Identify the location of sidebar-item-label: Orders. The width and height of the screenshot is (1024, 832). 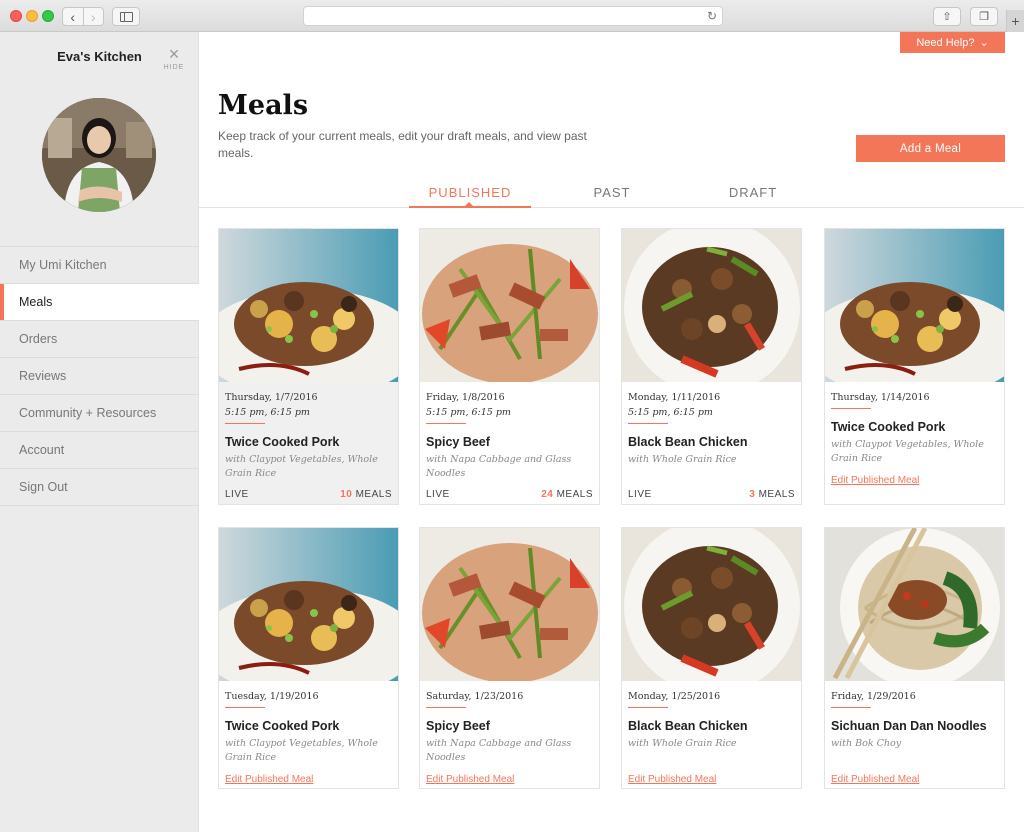
(38, 339).